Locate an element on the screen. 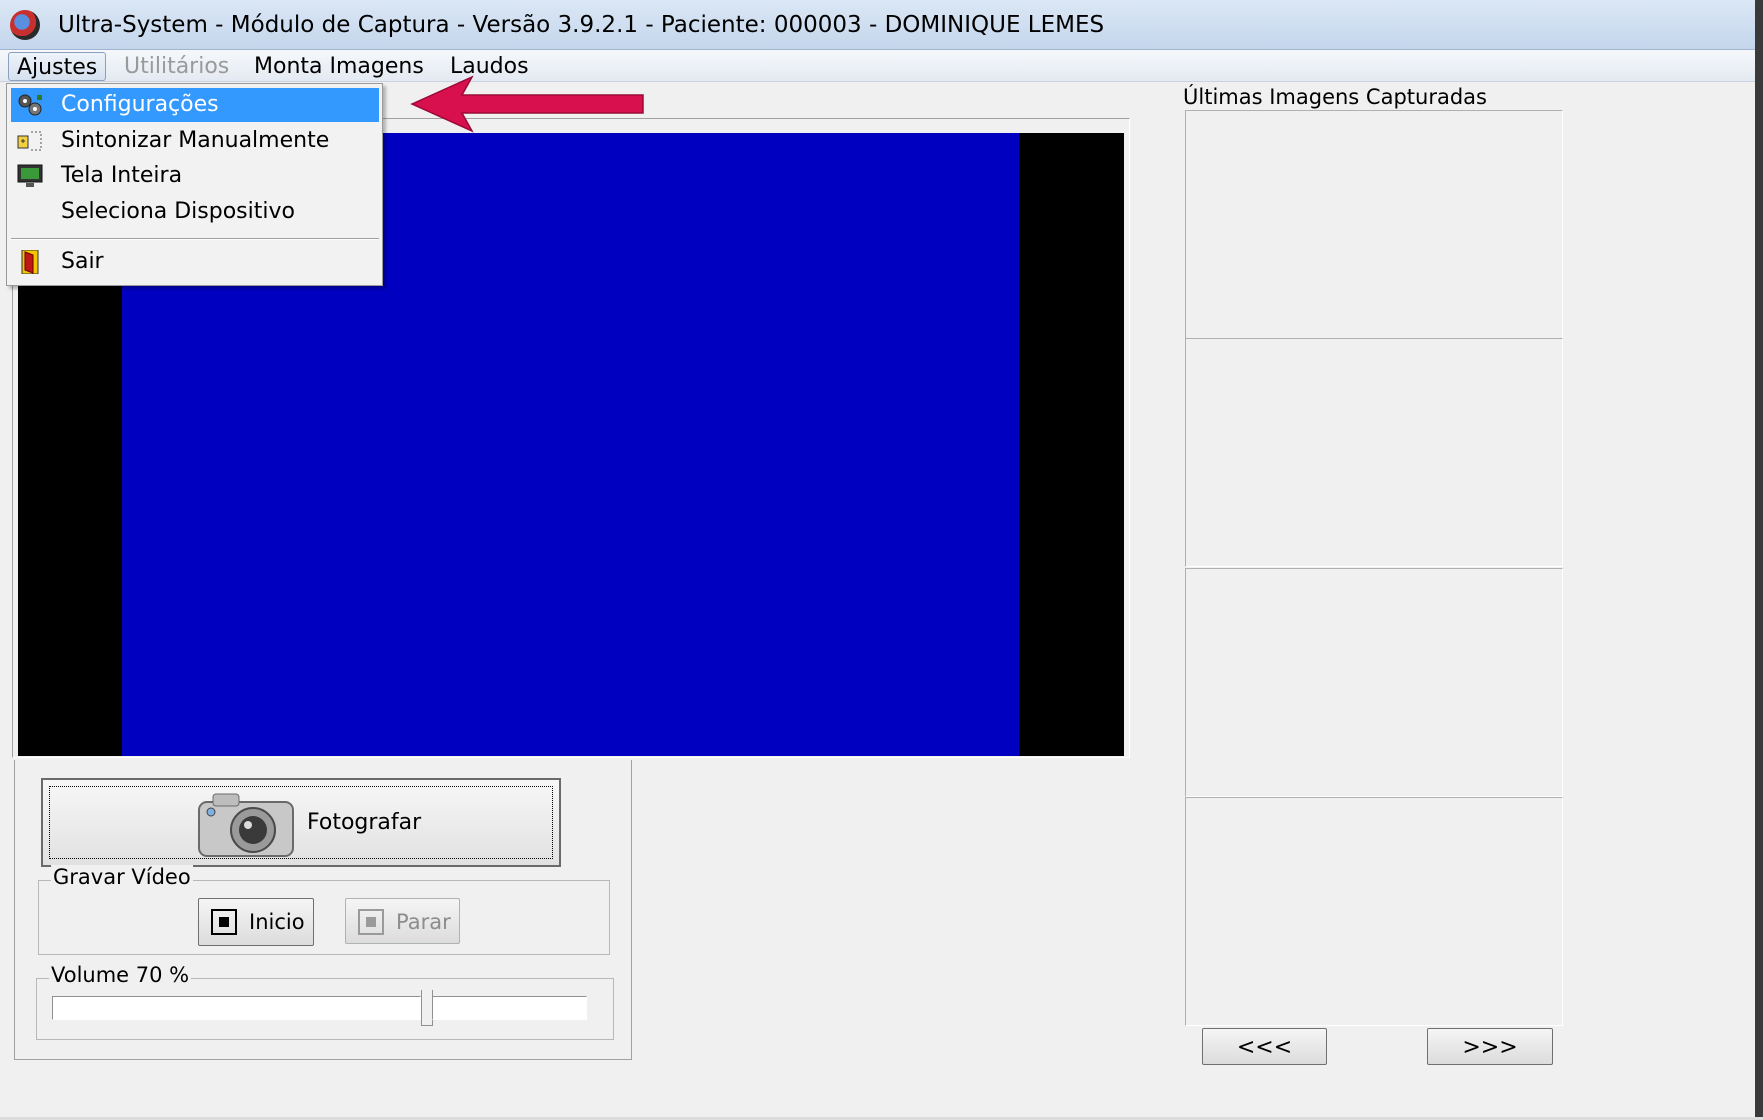 The height and width of the screenshot is (1120, 1763). window-right-border is located at coordinates (1759, 560).